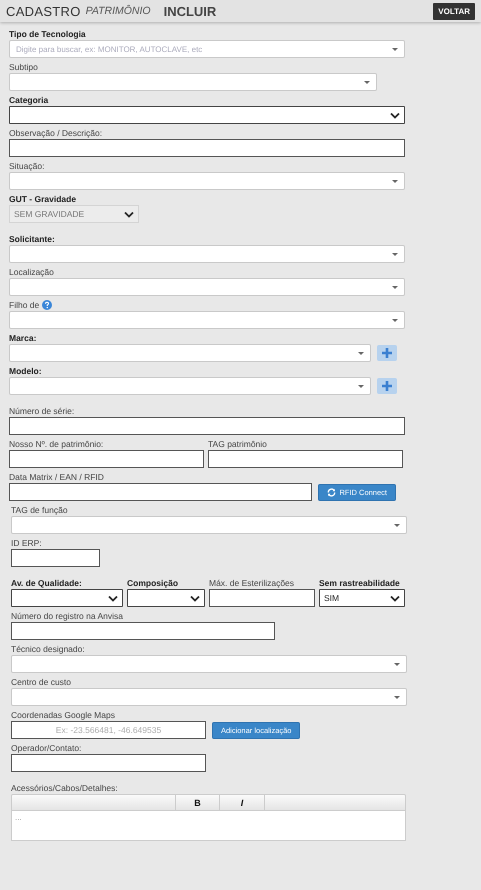 The height and width of the screenshot is (890, 481). I want to click on toolbar-button: B, so click(197, 802).